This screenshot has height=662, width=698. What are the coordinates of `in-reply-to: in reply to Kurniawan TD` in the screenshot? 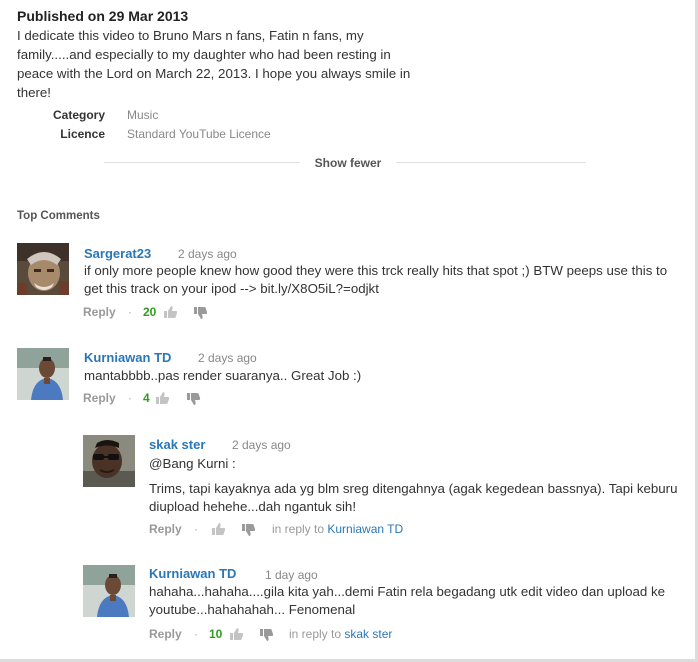 It's located at (337, 529).